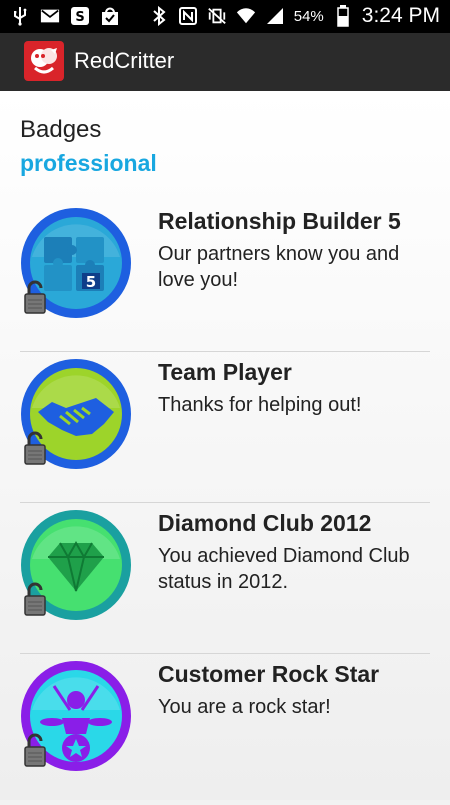 The width and height of the screenshot is (450, 805). What do you see at coordinates (279, 221) in the screenshot?
I see `badge-name: Relationship Builder 5` at bounding box center [279, 221].